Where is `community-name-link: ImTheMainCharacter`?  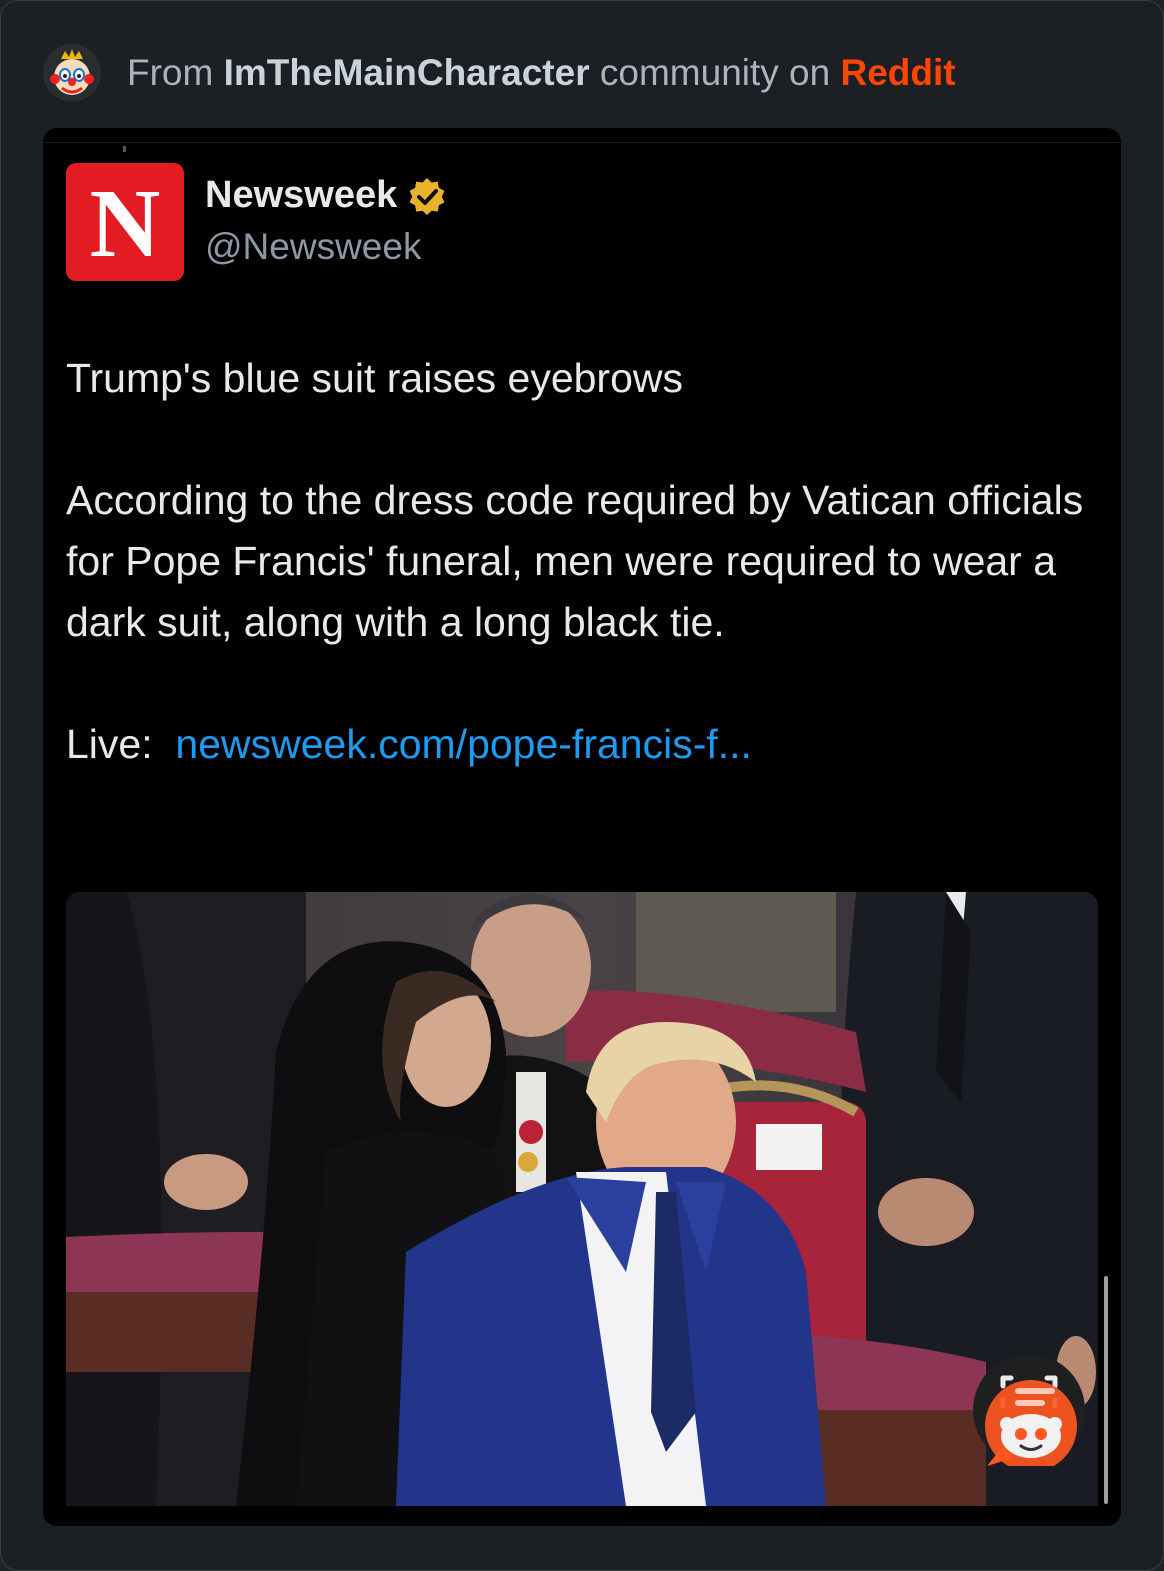 community-name-link: ImTheMainCharacter is located at coordinates (407, 72).